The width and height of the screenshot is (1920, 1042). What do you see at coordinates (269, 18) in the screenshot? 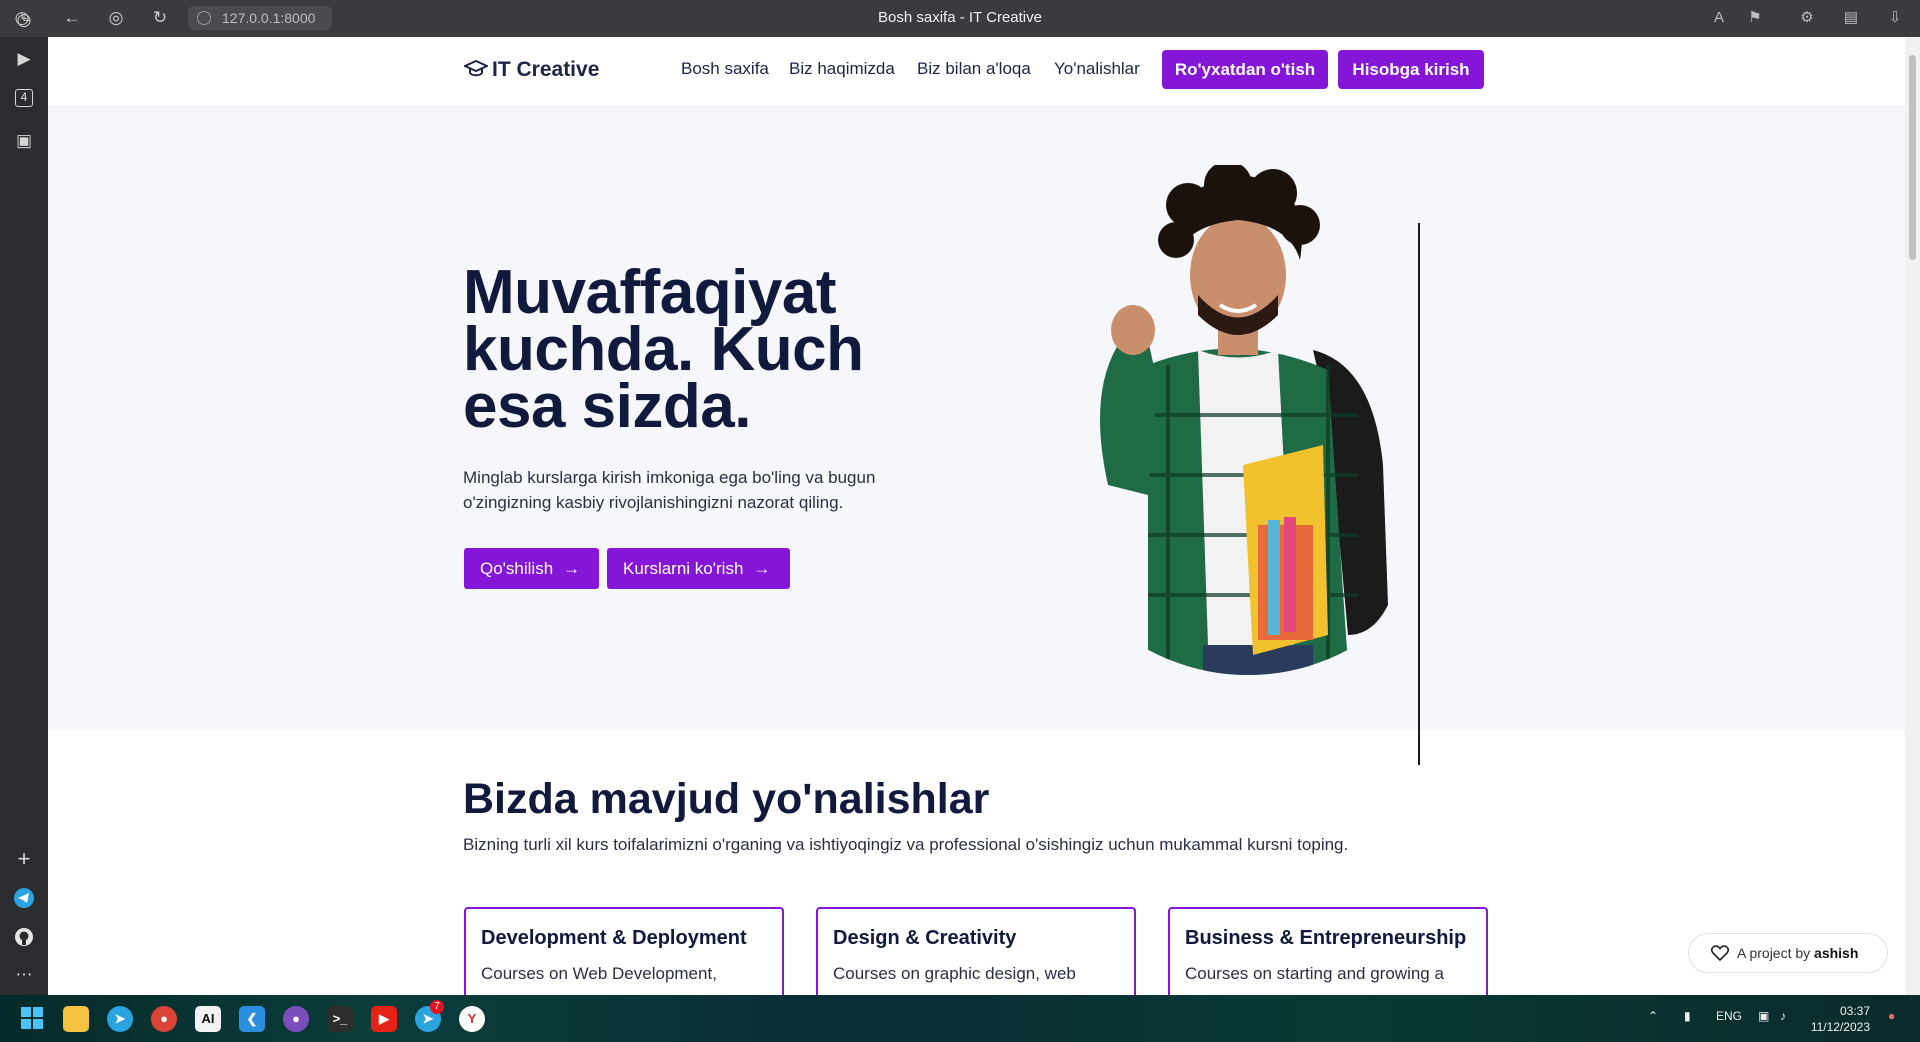
I see `address-text: 127.0.0.1:8000` at bounding box center [269, 18].